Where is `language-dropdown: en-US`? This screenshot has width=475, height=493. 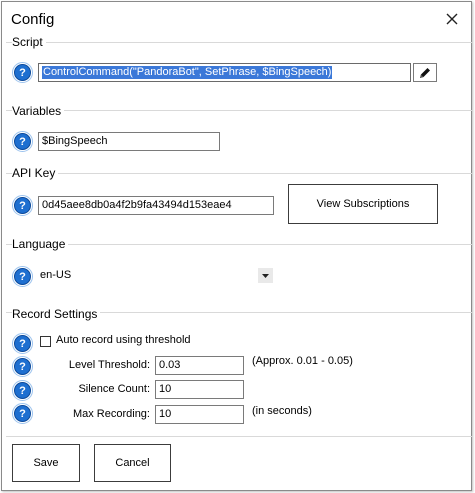 language-dropdown: en-US is located at coordinates (156, 275).